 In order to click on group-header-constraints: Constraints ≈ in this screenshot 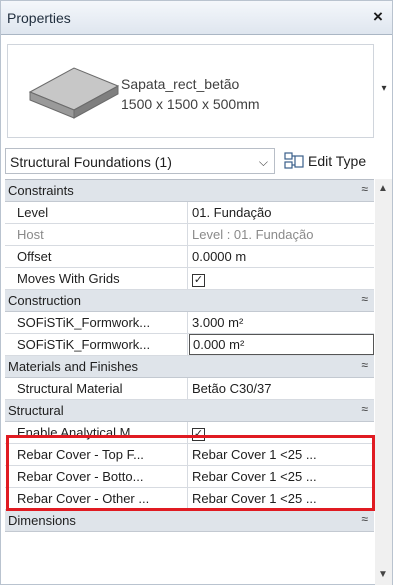, I will do `click(189, 191)`.